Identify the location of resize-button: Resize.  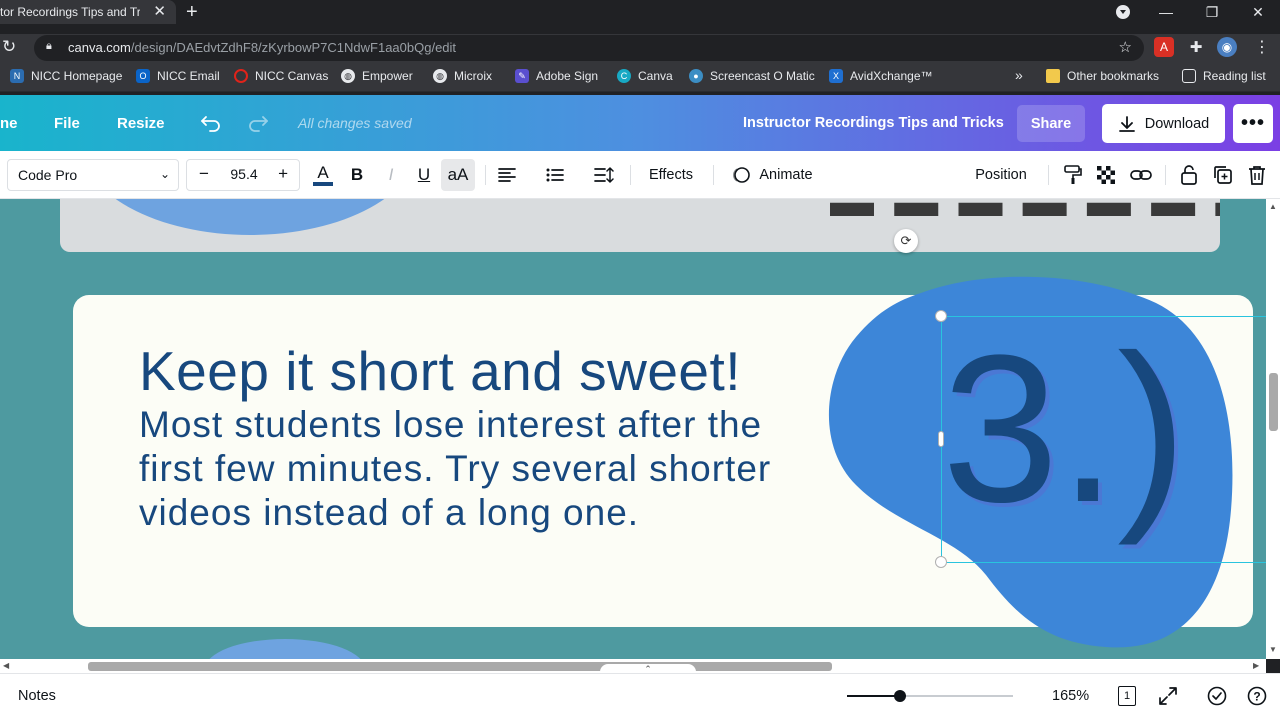
(141, 123).